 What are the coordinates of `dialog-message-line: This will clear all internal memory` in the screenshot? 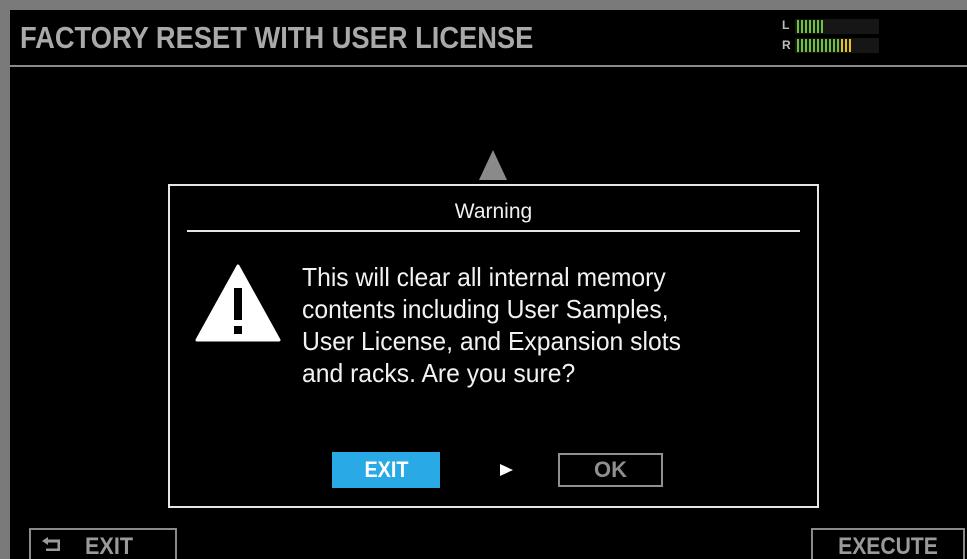 It's located at (484, 277).